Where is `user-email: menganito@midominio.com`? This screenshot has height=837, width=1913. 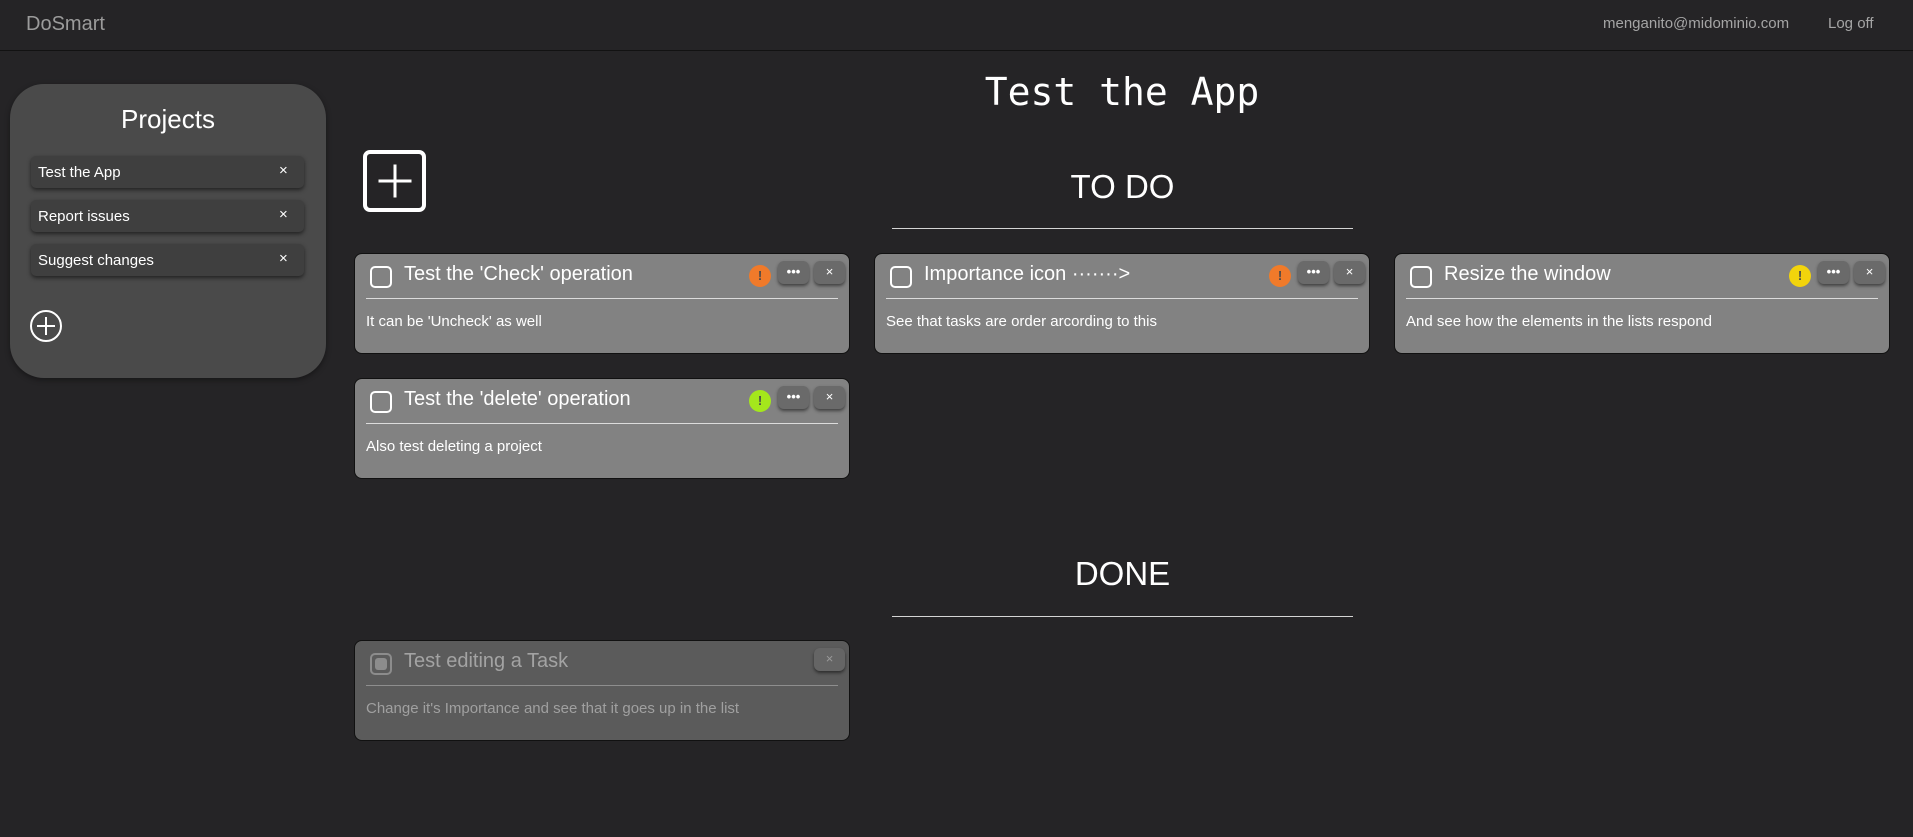 user-email: menganito@midominio.com is located at coordinates (1696, 23).